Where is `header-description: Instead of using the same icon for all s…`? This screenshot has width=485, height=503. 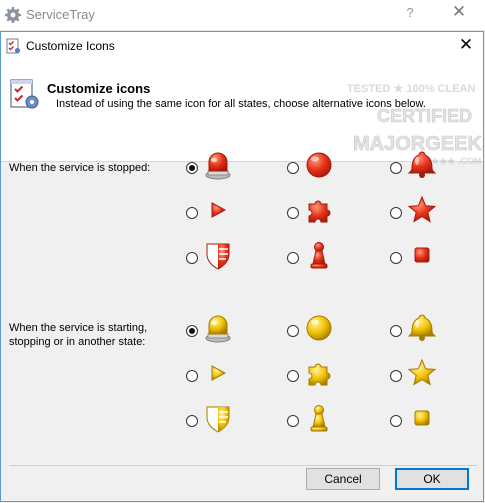 header-description: Instead of using the same icon for all s… is located at coordinates (241, 104).